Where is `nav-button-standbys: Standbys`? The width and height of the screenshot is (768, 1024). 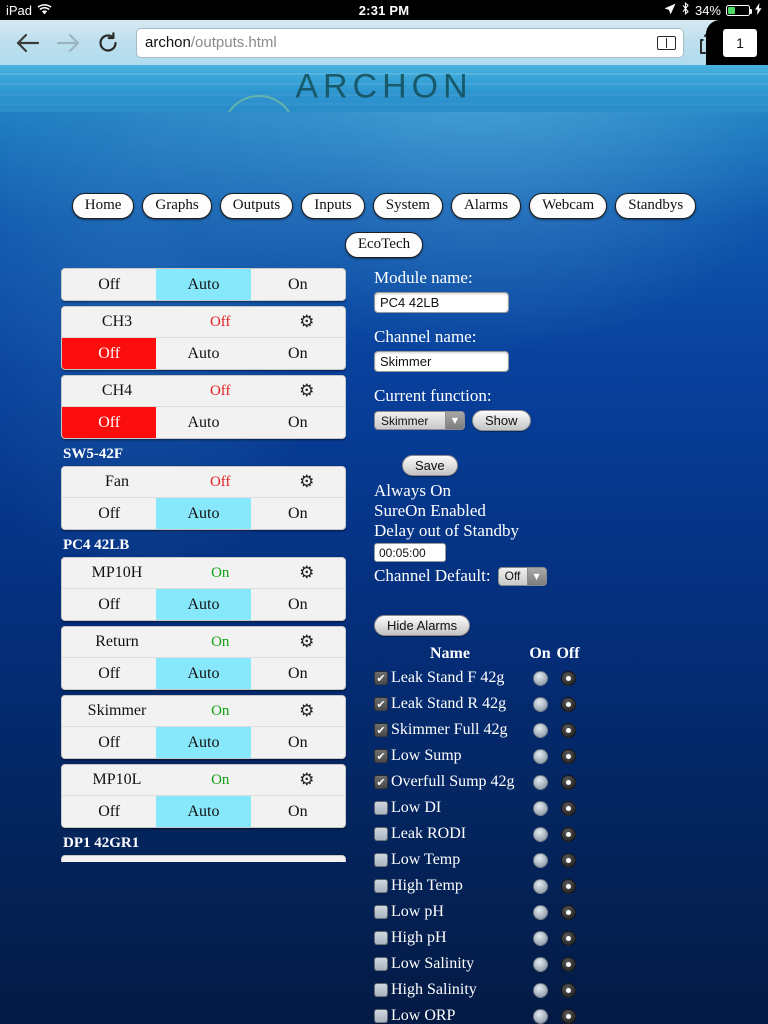
nav-button-standbys: Standbys is located at coordinates (656, 206).